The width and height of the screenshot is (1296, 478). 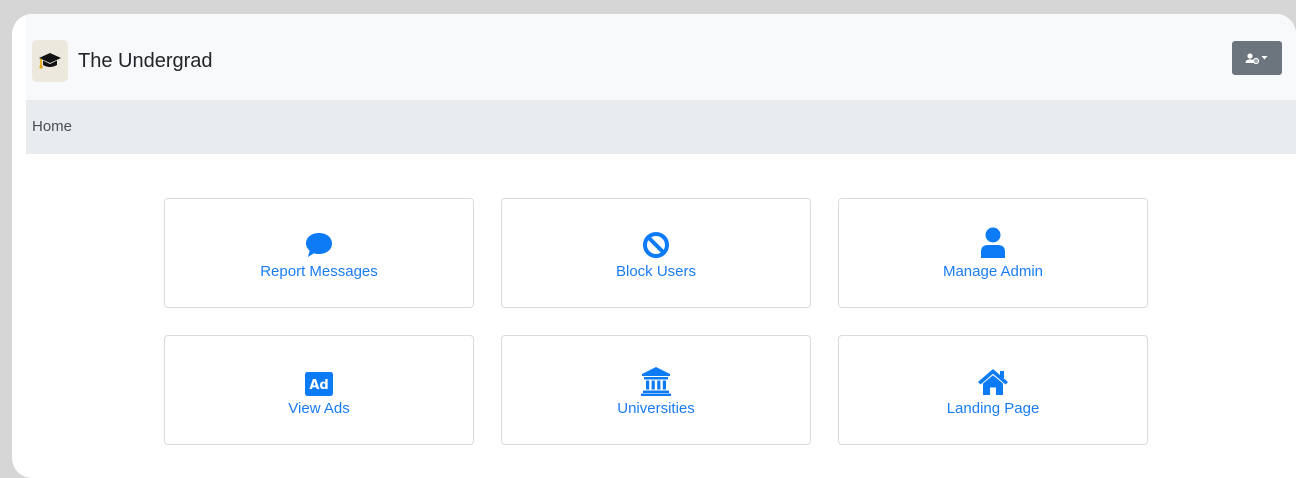 What do you see at coordinates (656, 408) in the screenshot?
I see `card-label: Universities` at bounding box center [656, 408].